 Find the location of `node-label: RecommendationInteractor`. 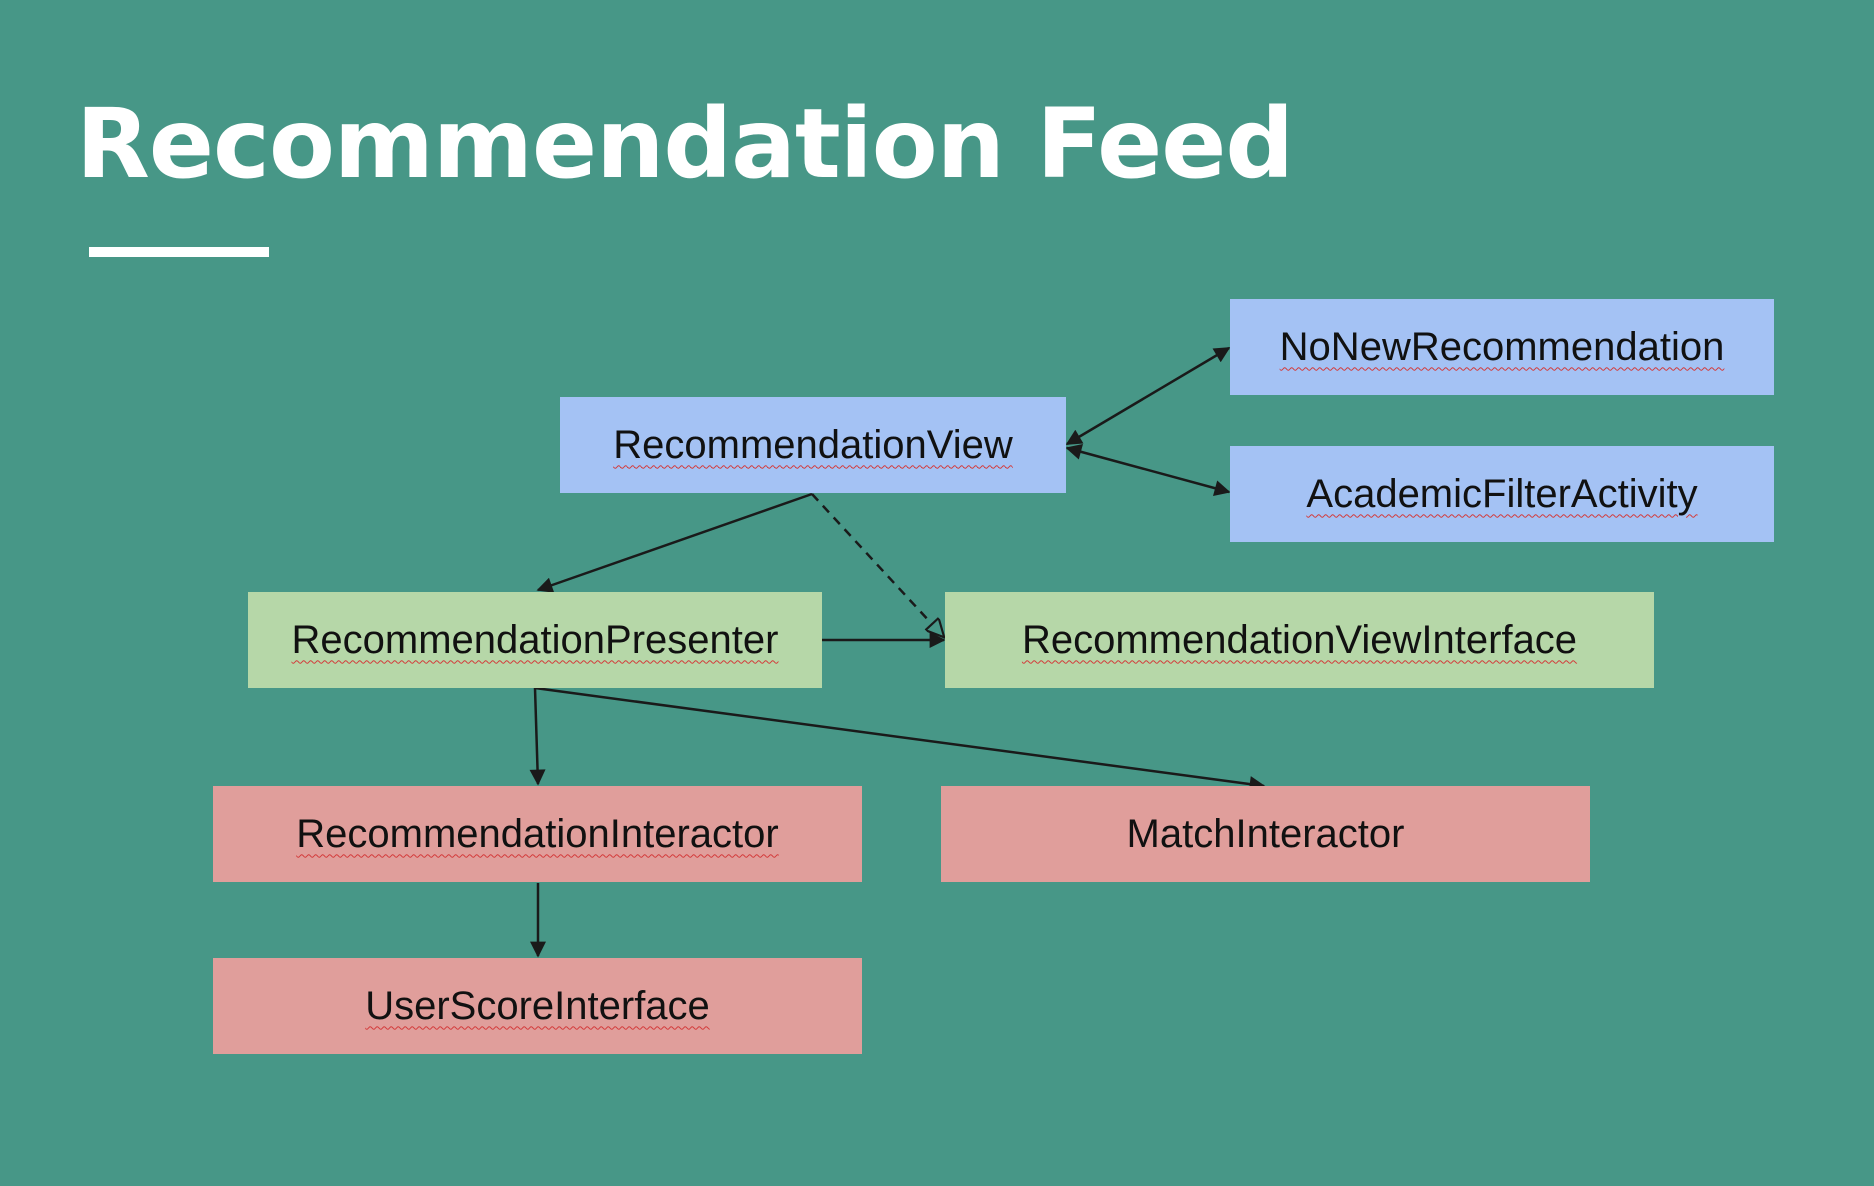

node-label: RecommendationInteractor is located at coordinates (537, 833).